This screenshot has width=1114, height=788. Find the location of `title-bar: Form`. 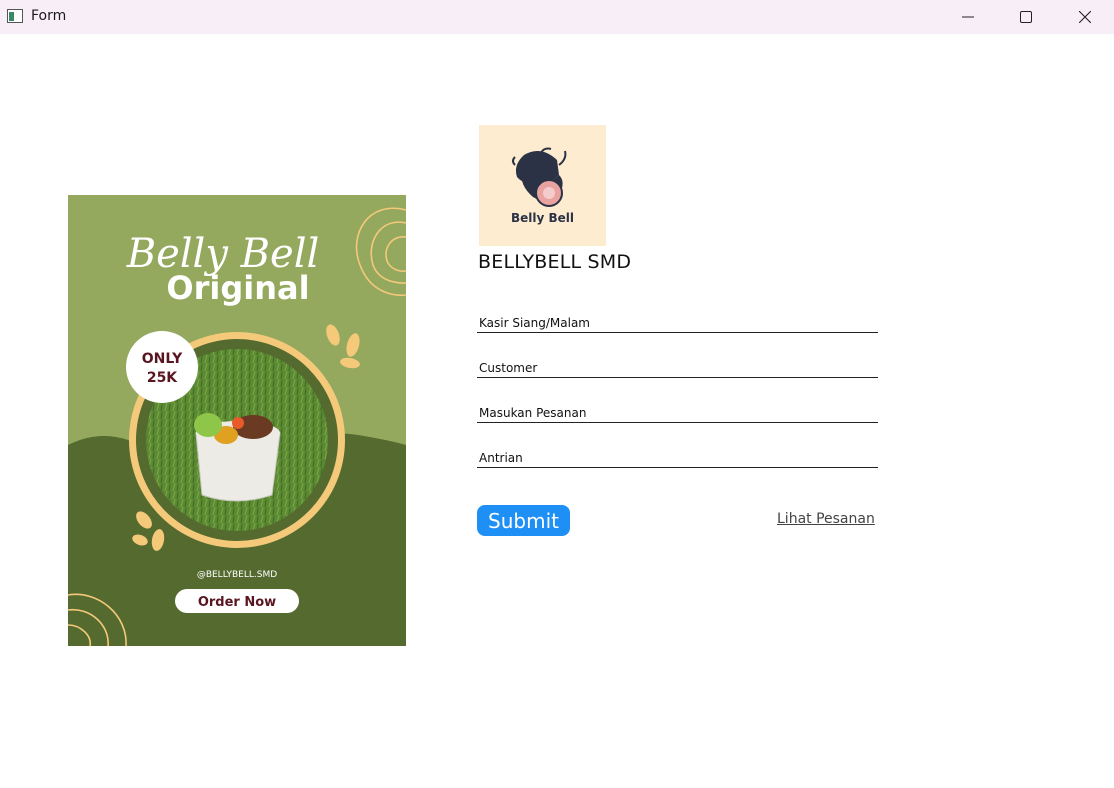

title-bar: Form is located at coordinates (557, 17).